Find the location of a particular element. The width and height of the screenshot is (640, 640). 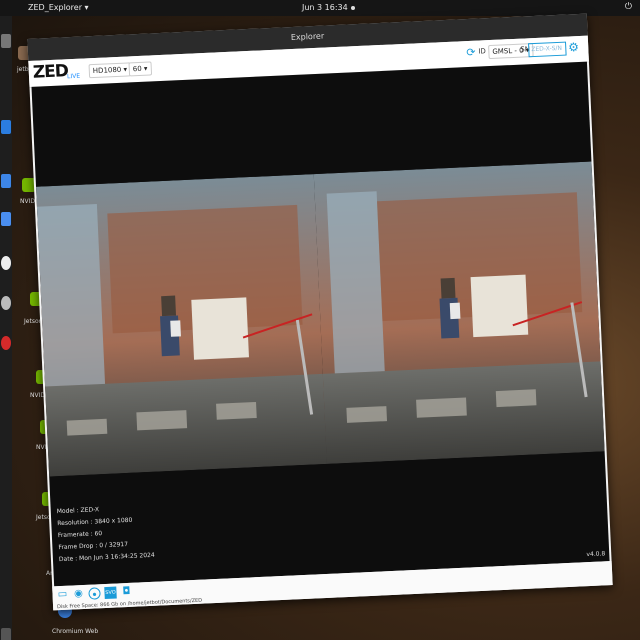

clock: Jun 3 16:34 is located at coordinates (328, 7).